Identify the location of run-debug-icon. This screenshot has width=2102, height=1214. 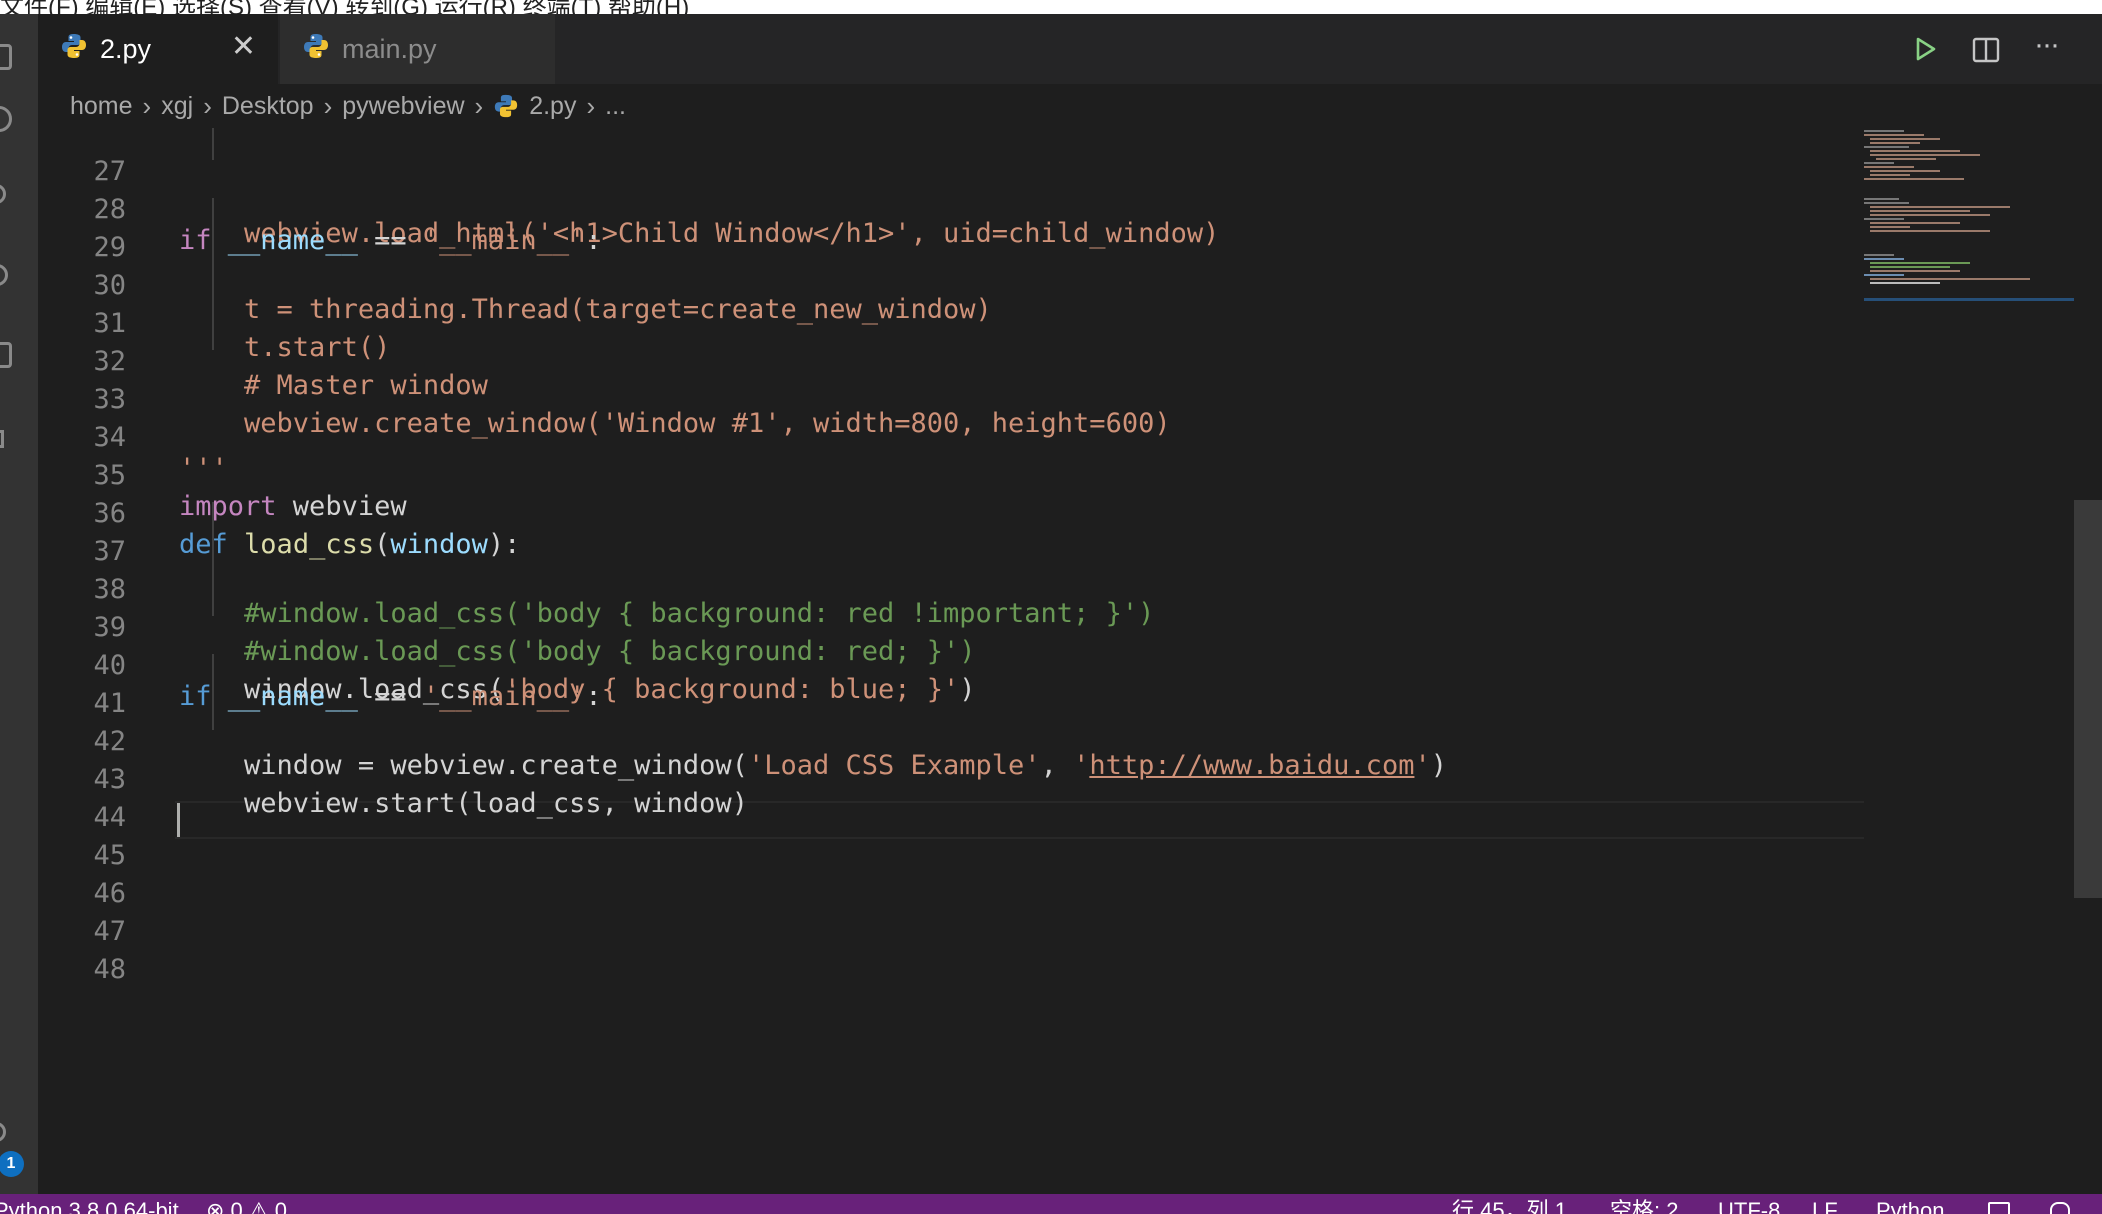
(4, 275).